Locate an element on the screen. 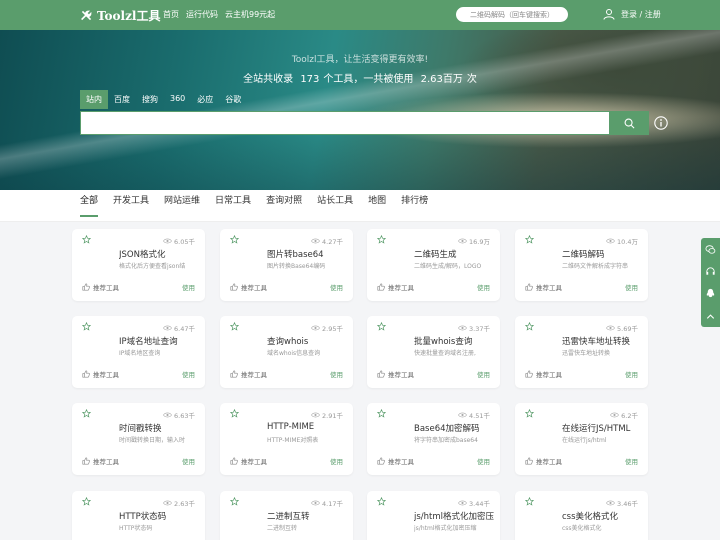 The height and width of the screenshot is (540, 720). tool-card: 6.63千 时间戳转换 时间戳转换日期，输入时 推荐工具 使用 is located at coordinates (138, 439).